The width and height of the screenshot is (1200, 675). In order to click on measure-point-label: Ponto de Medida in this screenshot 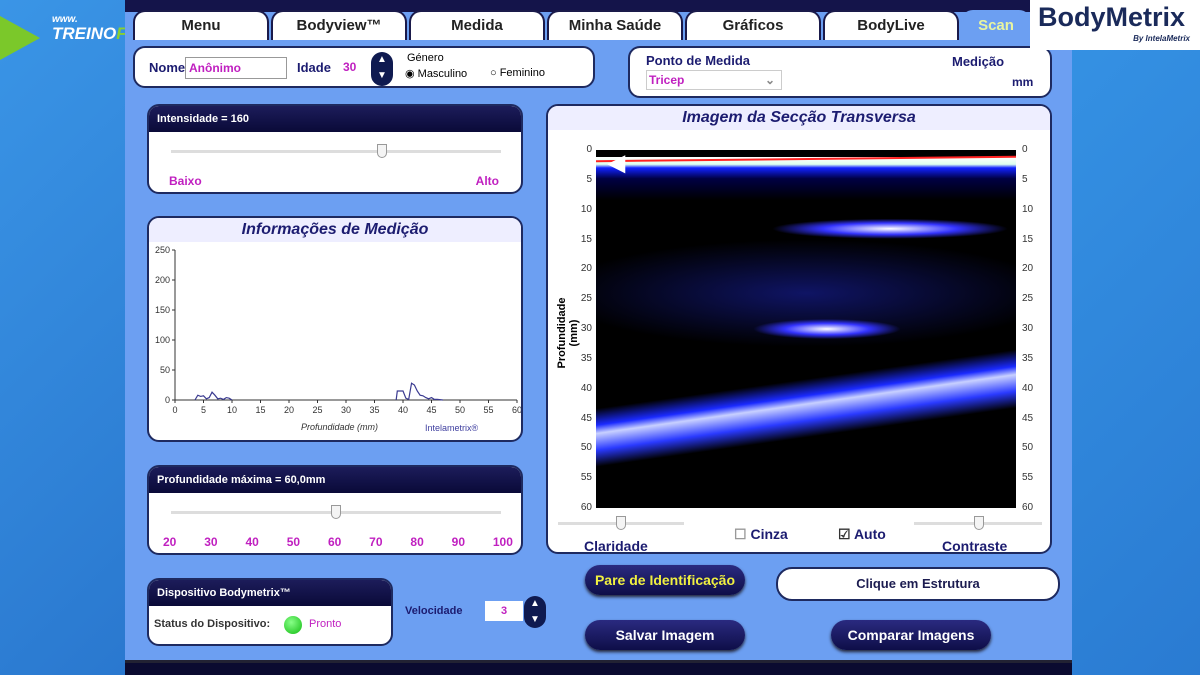, I will do `click(698, 60)`.